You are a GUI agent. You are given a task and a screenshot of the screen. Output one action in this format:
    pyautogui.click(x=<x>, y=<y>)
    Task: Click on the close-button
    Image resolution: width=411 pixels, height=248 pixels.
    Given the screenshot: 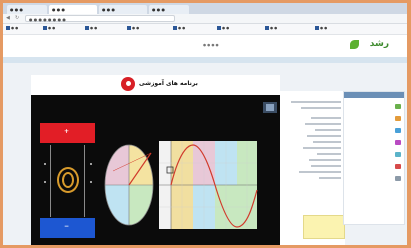 What is the action you would take?
    pyautogui.click(x=270, y=107)
    